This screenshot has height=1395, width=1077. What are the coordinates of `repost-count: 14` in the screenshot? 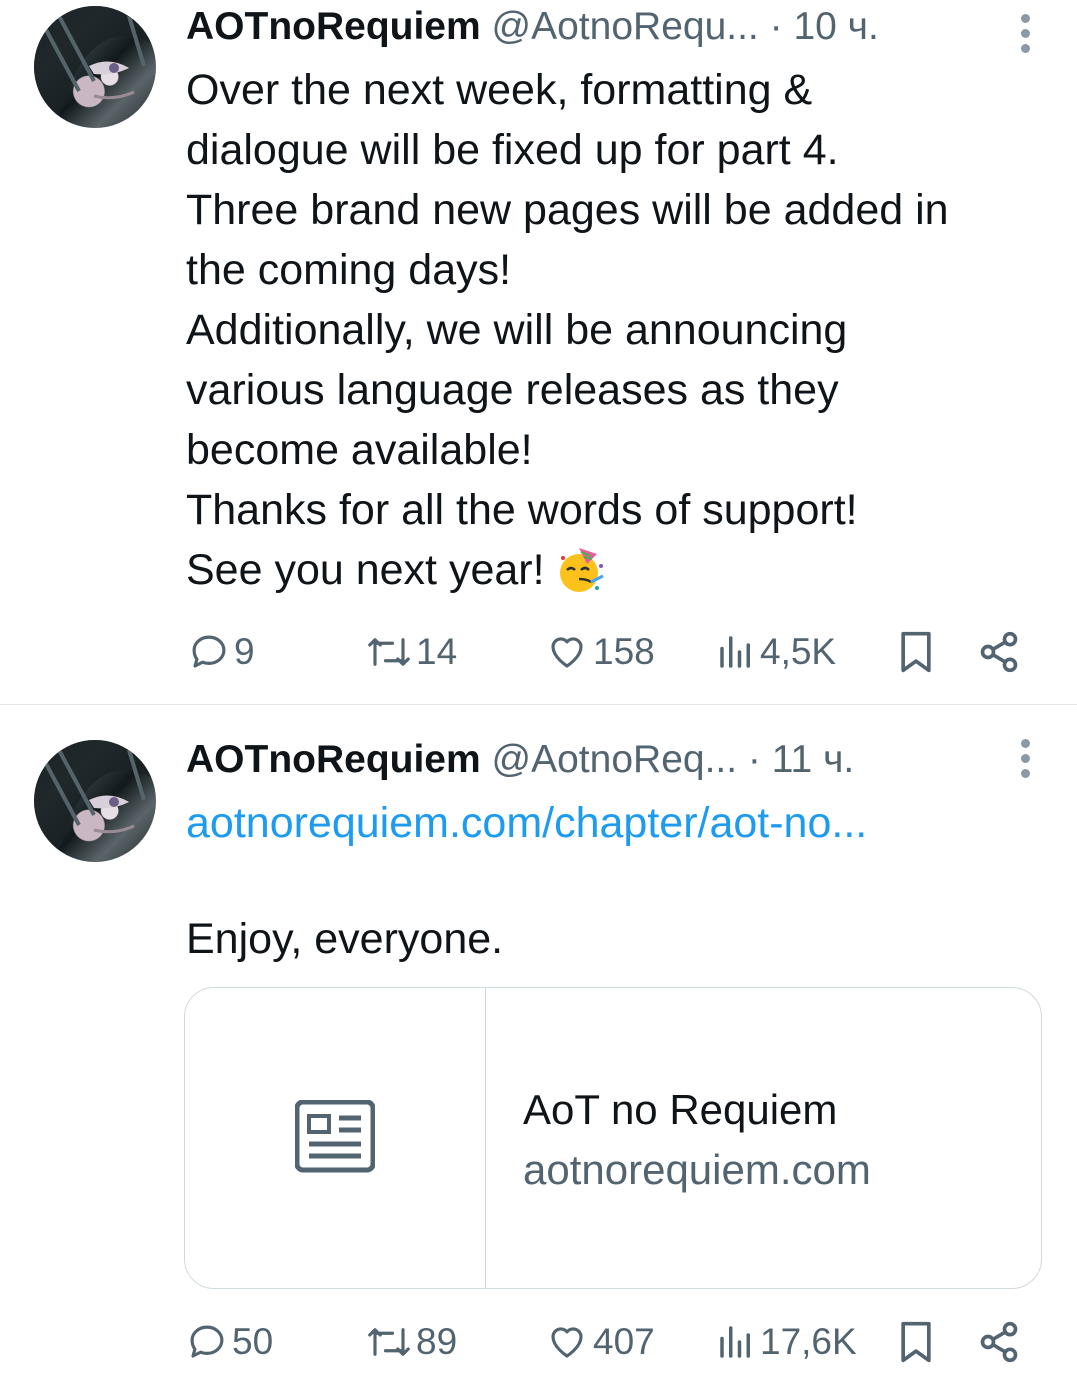 It's located at (437, 651).